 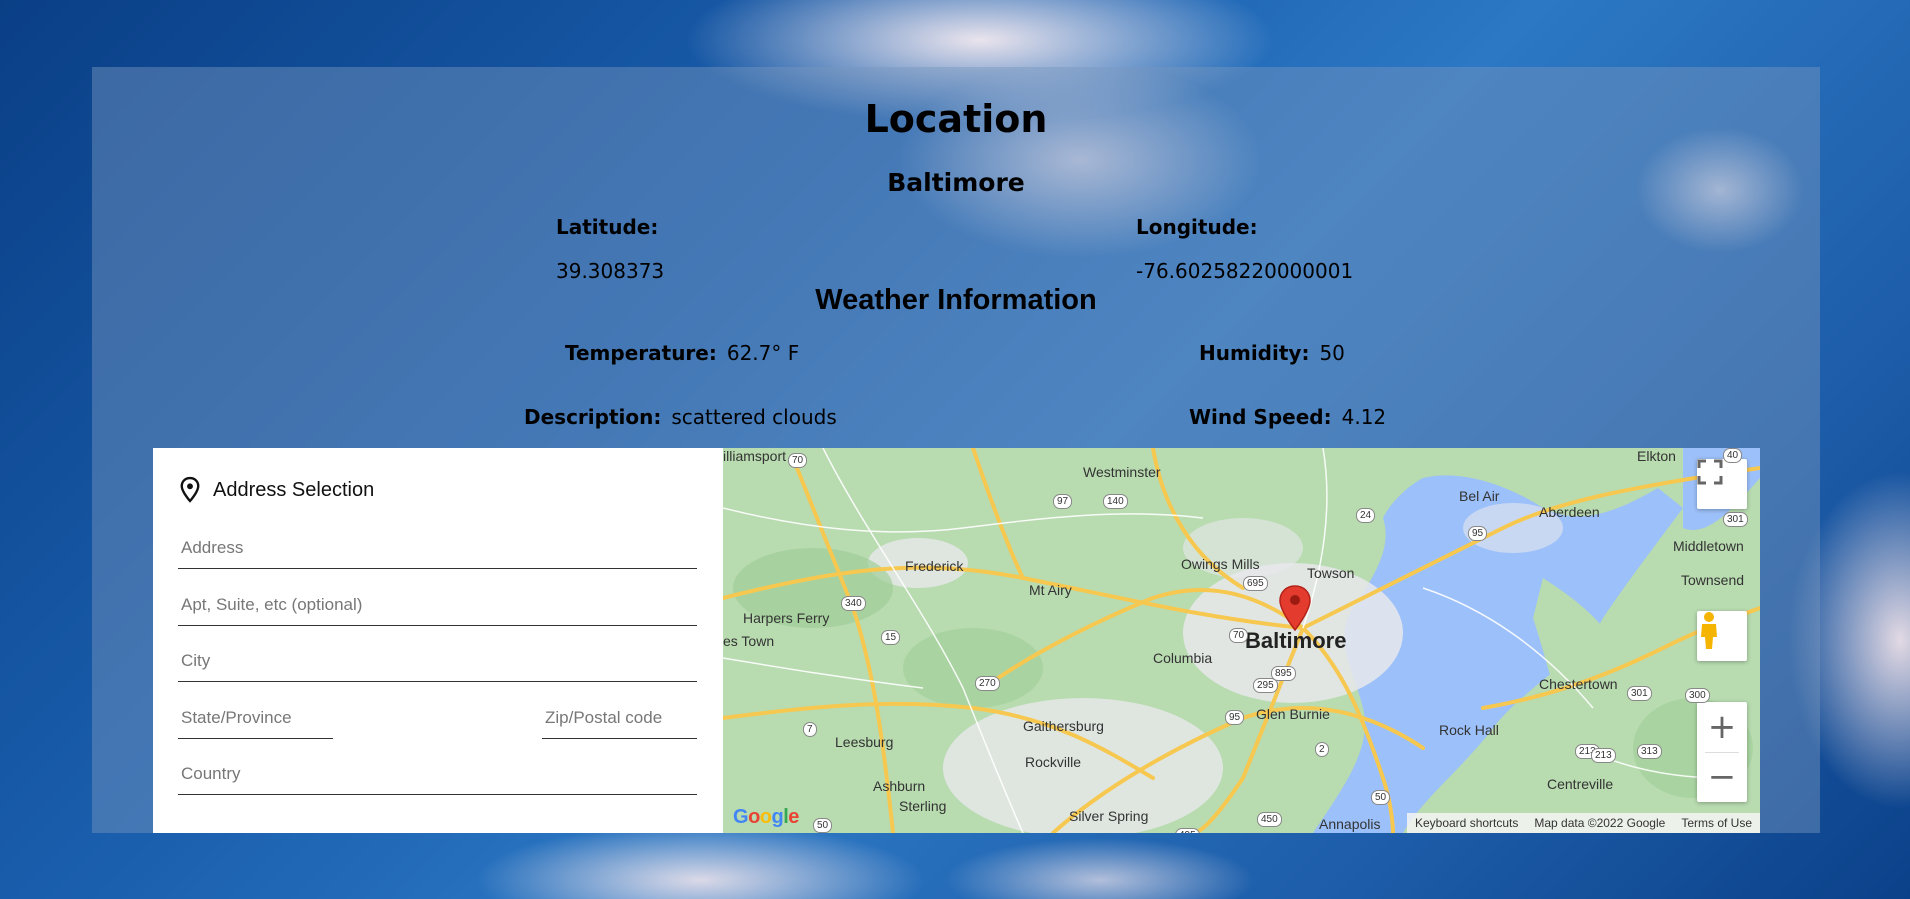 What do you see at coordinates (1293, 714) in the screenshot?
I see `map-label-glen-burnie: Glen Burnie` at bounding box center [1293, 714].